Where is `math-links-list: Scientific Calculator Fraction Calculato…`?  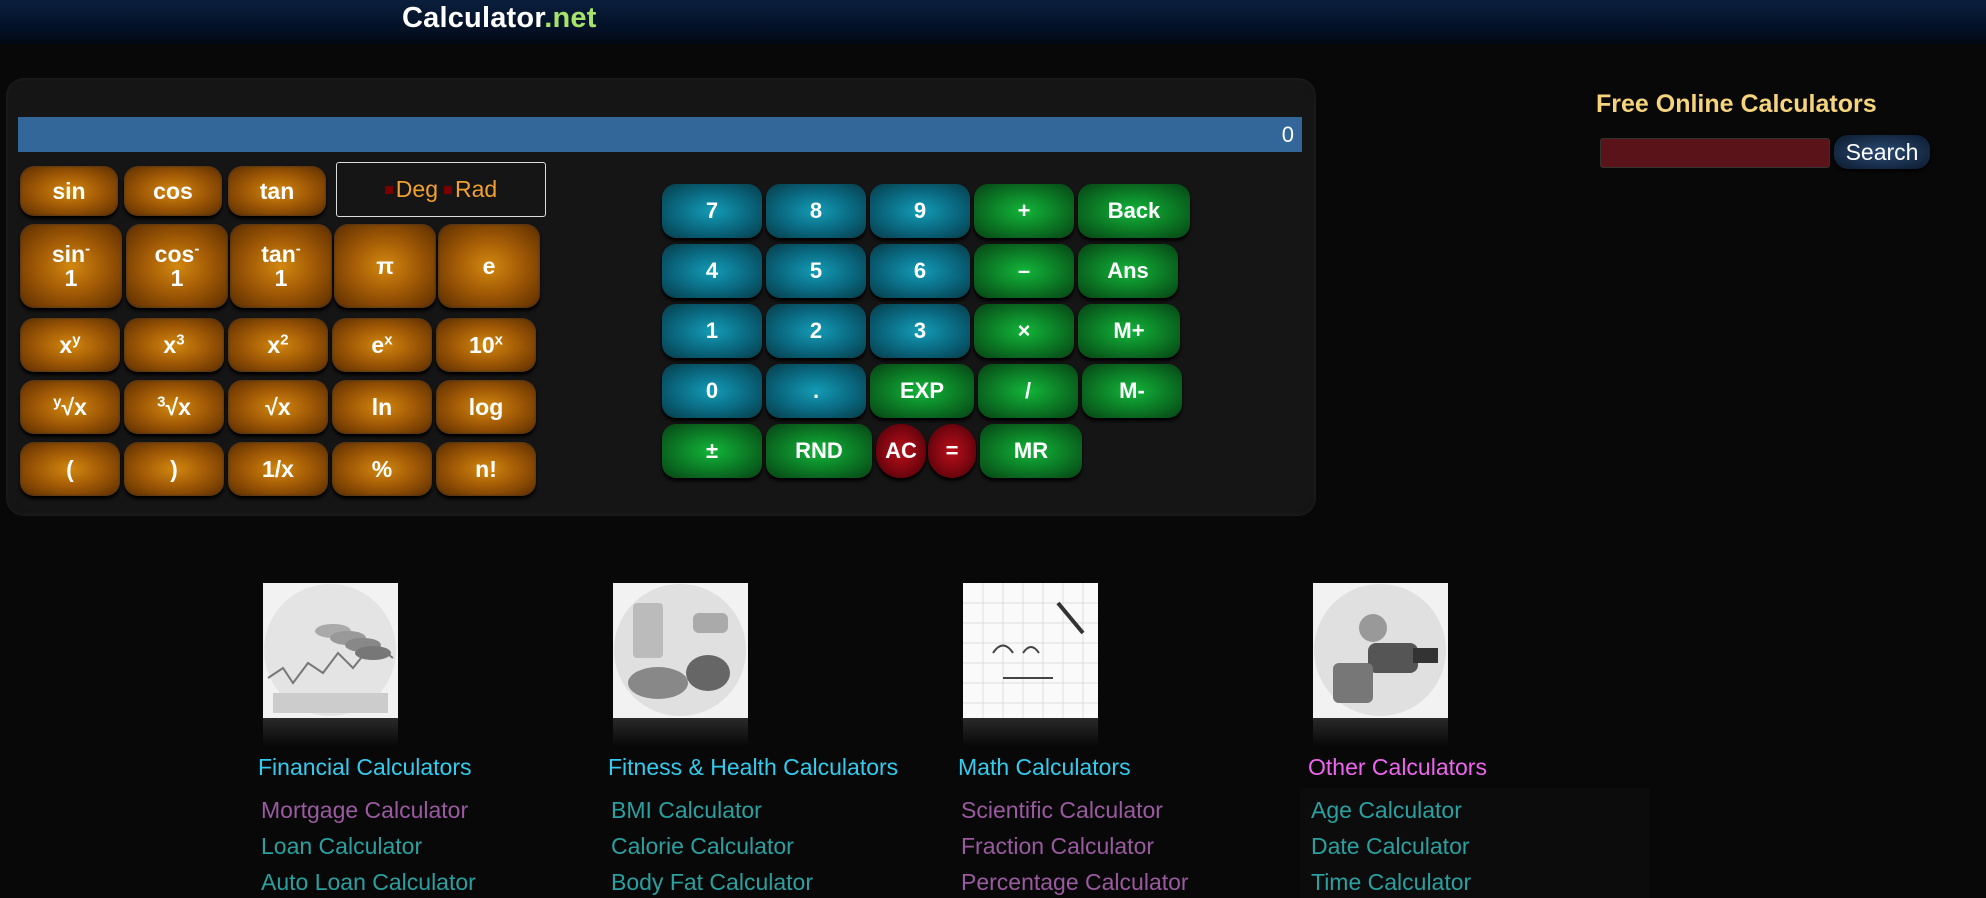
math-links-list: Scientific Calculator Fraction Calculato… is located at coordinates (1075, 845).